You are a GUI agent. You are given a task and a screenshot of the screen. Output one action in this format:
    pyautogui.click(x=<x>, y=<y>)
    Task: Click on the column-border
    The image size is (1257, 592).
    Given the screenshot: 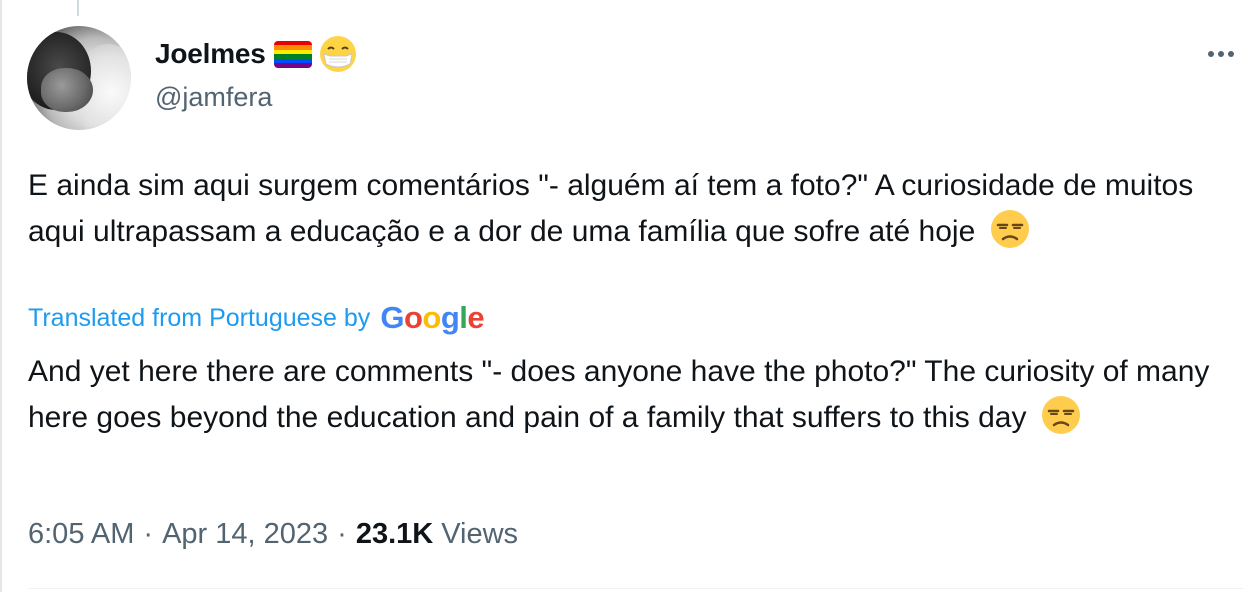 What is the action you would take?
    pyautogui.click(x=1, y=296)
    